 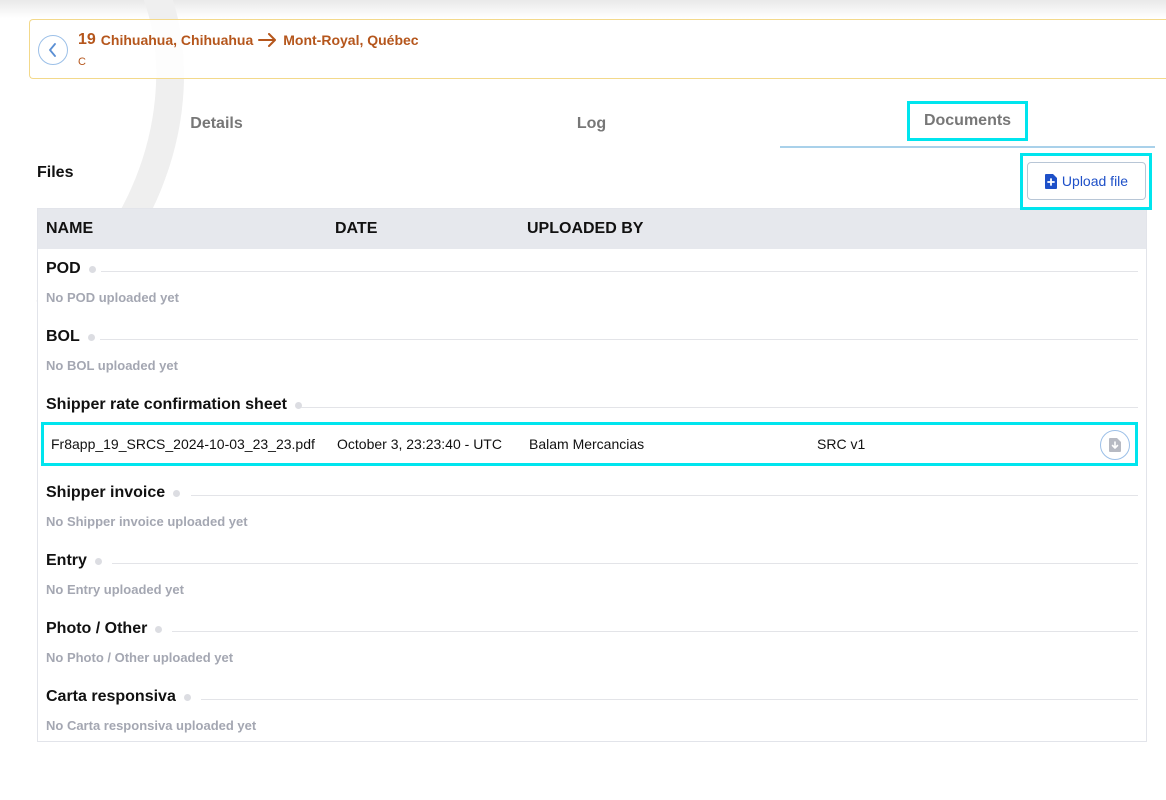 What do you see at coordinates (174, 405) in the screenshot?
I see `group-title: Shipper rate confirmation sheet` at bounding box center [174, 405].